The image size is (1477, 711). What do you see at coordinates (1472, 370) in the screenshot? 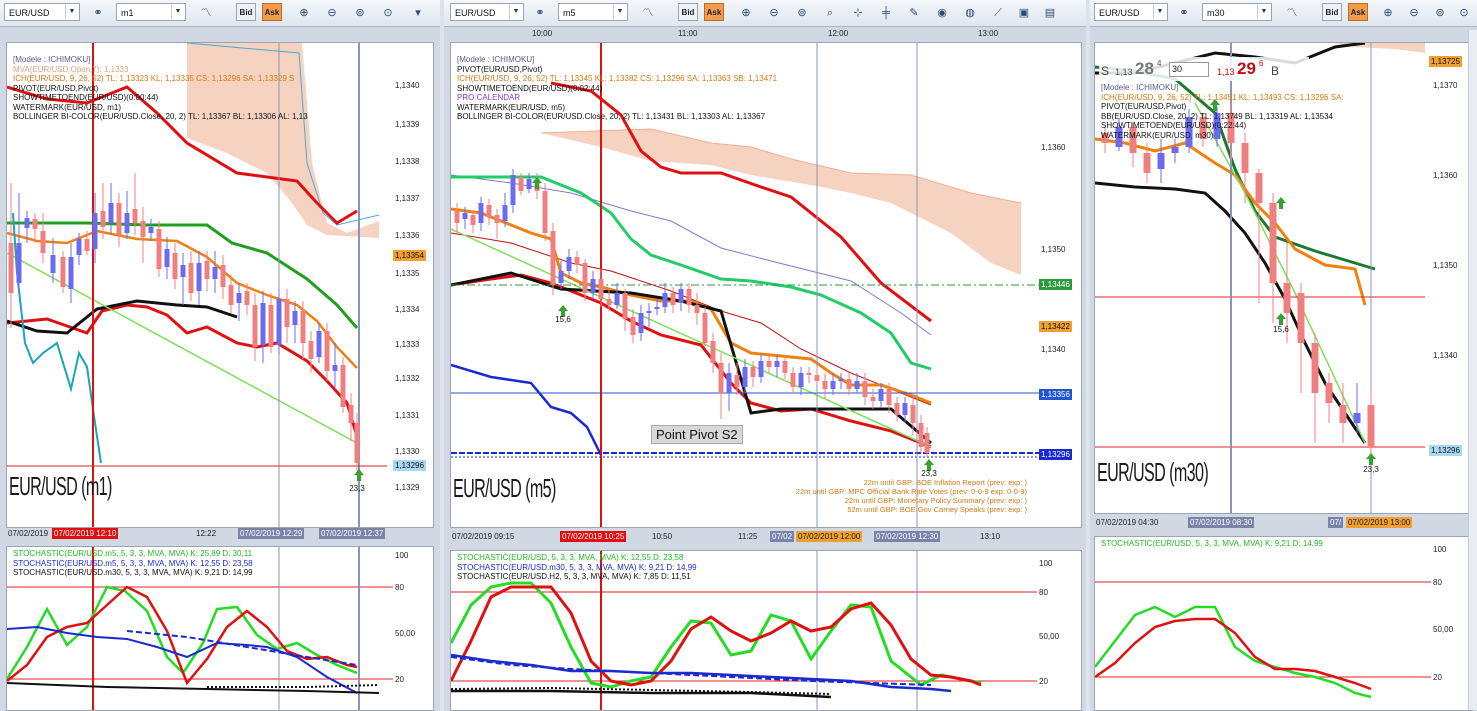
I see `vertical-scrollbar` at bounding box center [1472, 370].